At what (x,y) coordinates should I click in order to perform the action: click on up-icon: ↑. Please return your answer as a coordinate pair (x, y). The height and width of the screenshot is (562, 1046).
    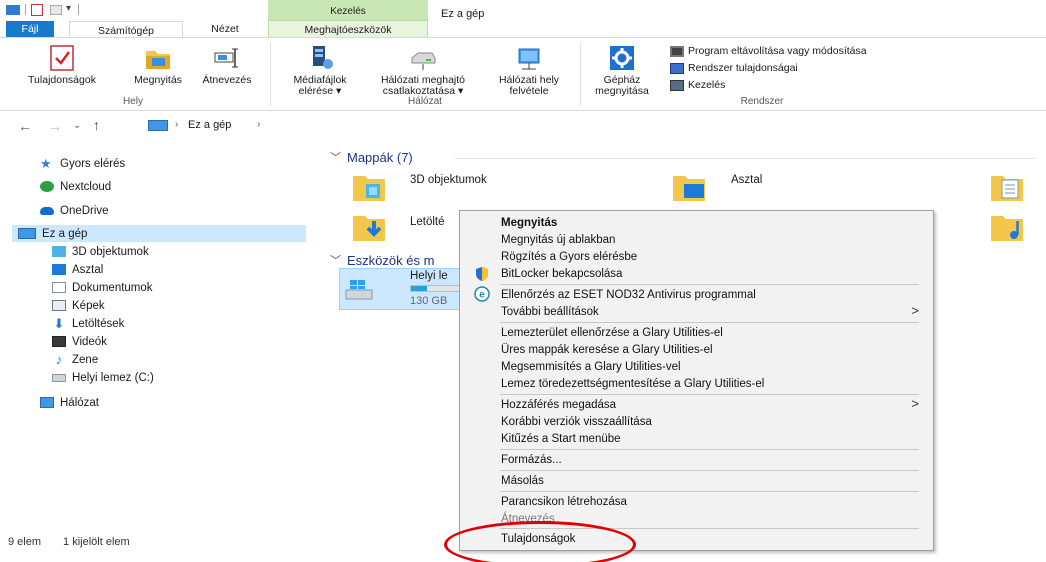
    Looking at the image, I should click on (96, 125).